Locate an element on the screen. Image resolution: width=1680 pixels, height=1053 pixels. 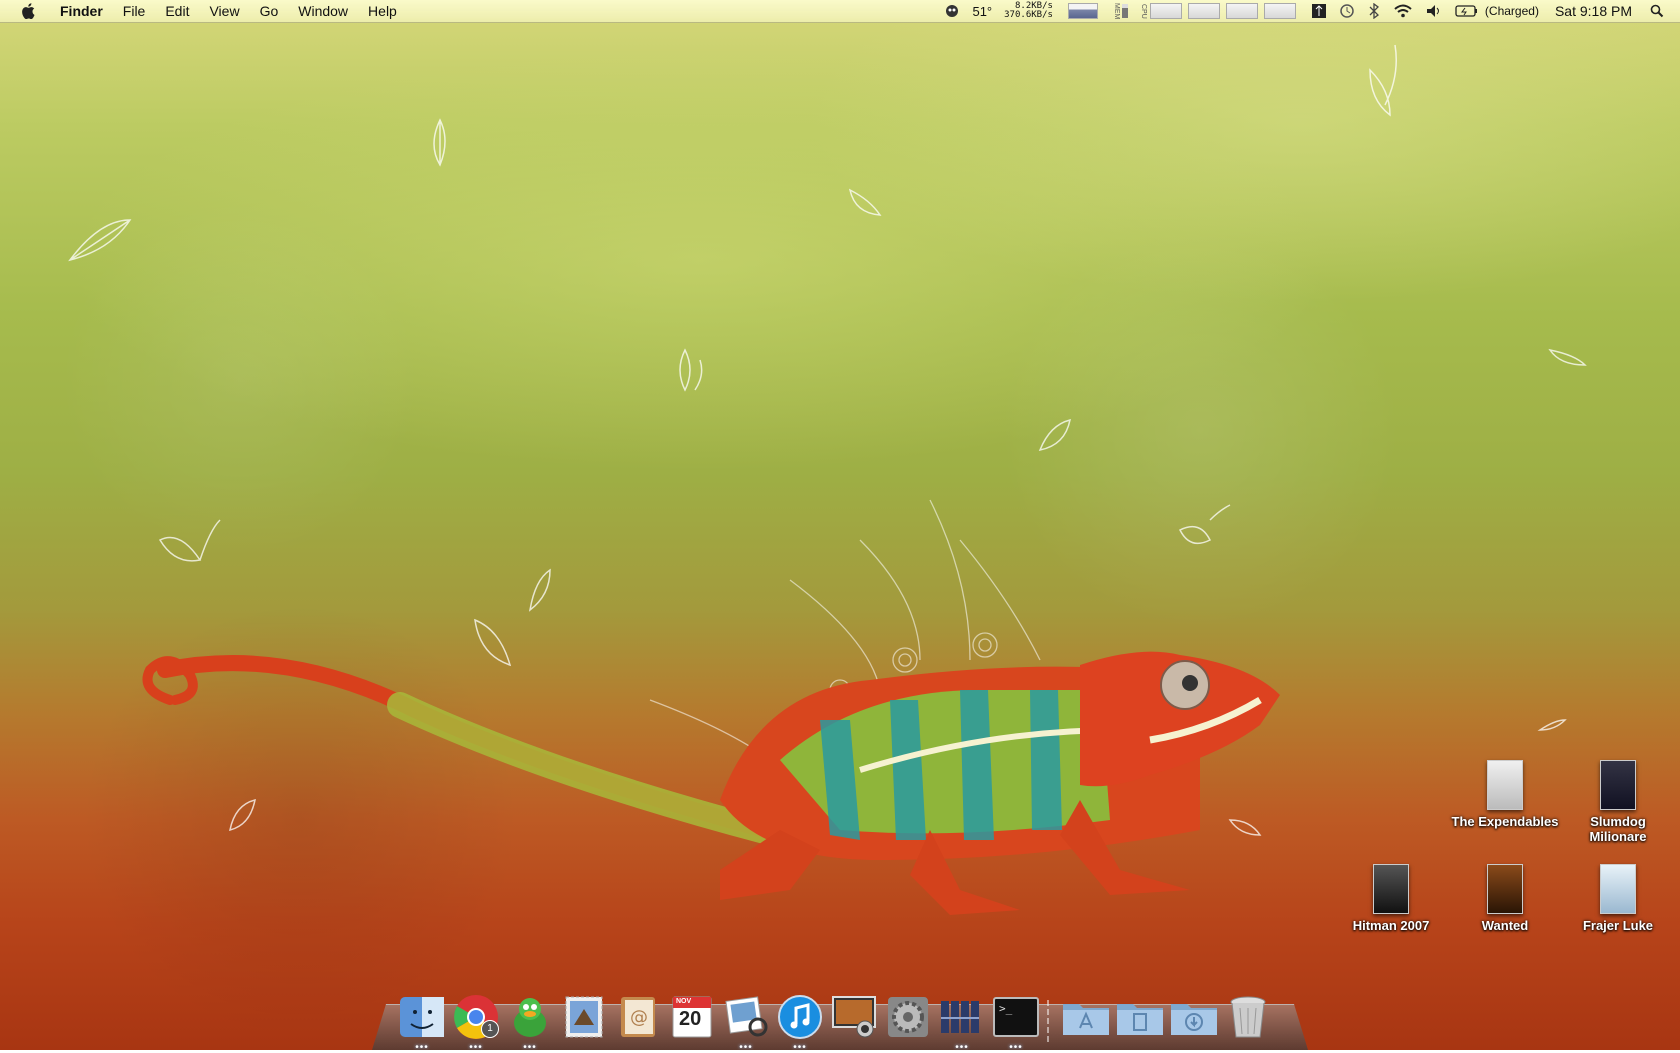
preview-icon is located at coordinates (746, 1016).